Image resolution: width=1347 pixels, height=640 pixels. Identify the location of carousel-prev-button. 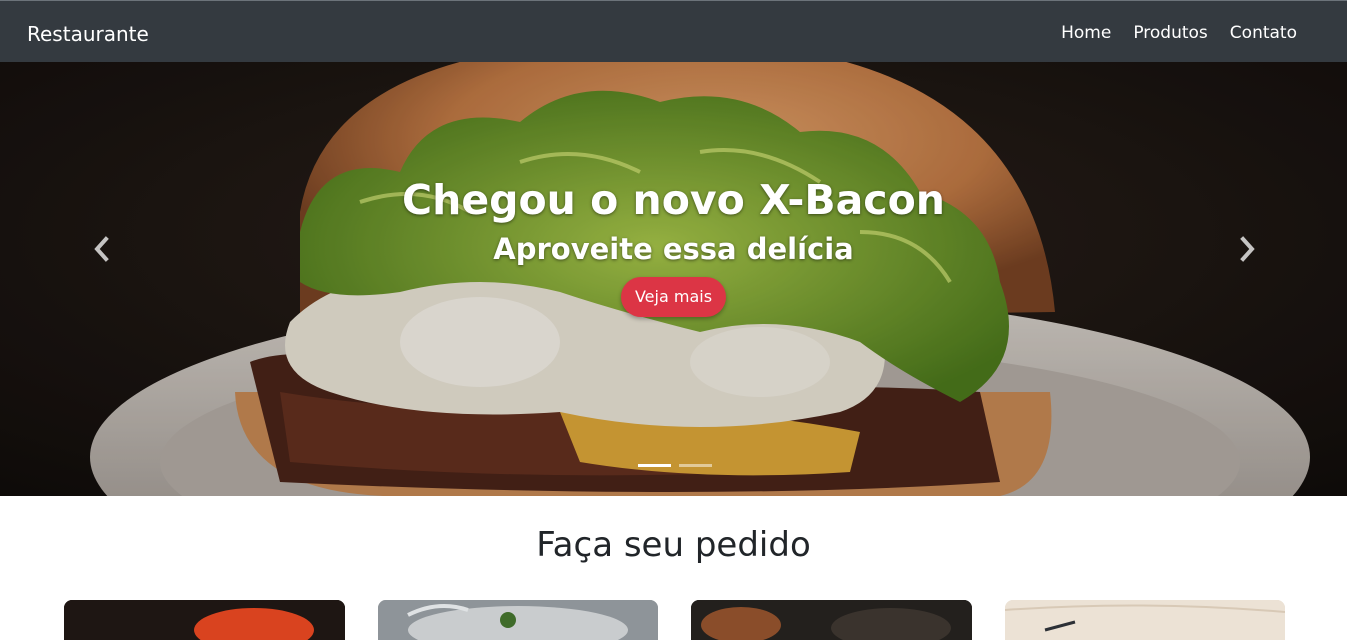
(101, 249).